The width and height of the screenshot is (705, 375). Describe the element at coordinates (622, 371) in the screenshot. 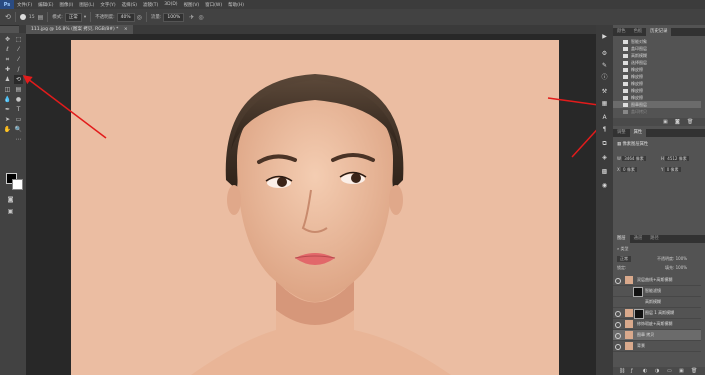

I see `link-icon: ⛓` at that location.